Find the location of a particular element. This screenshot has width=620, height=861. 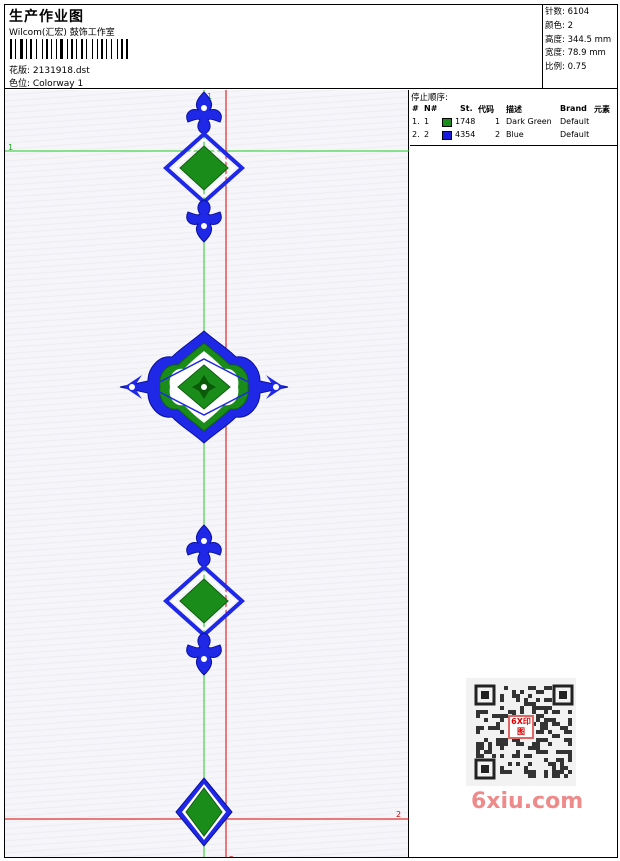

sheet-title: 生产作业图 is located at coordinates (46, 17).